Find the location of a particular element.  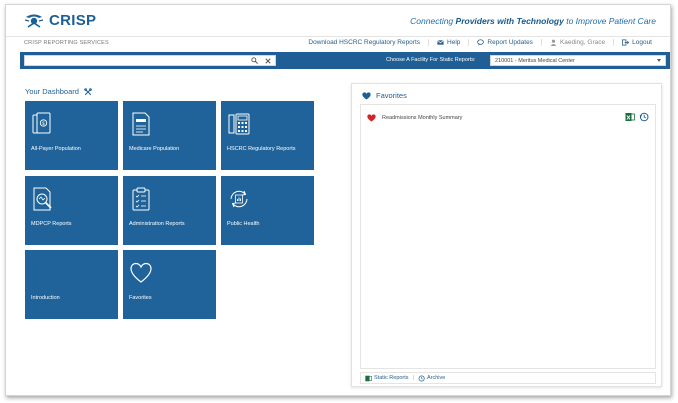

chat-bubble-icon is located at coordinates (481, 42).